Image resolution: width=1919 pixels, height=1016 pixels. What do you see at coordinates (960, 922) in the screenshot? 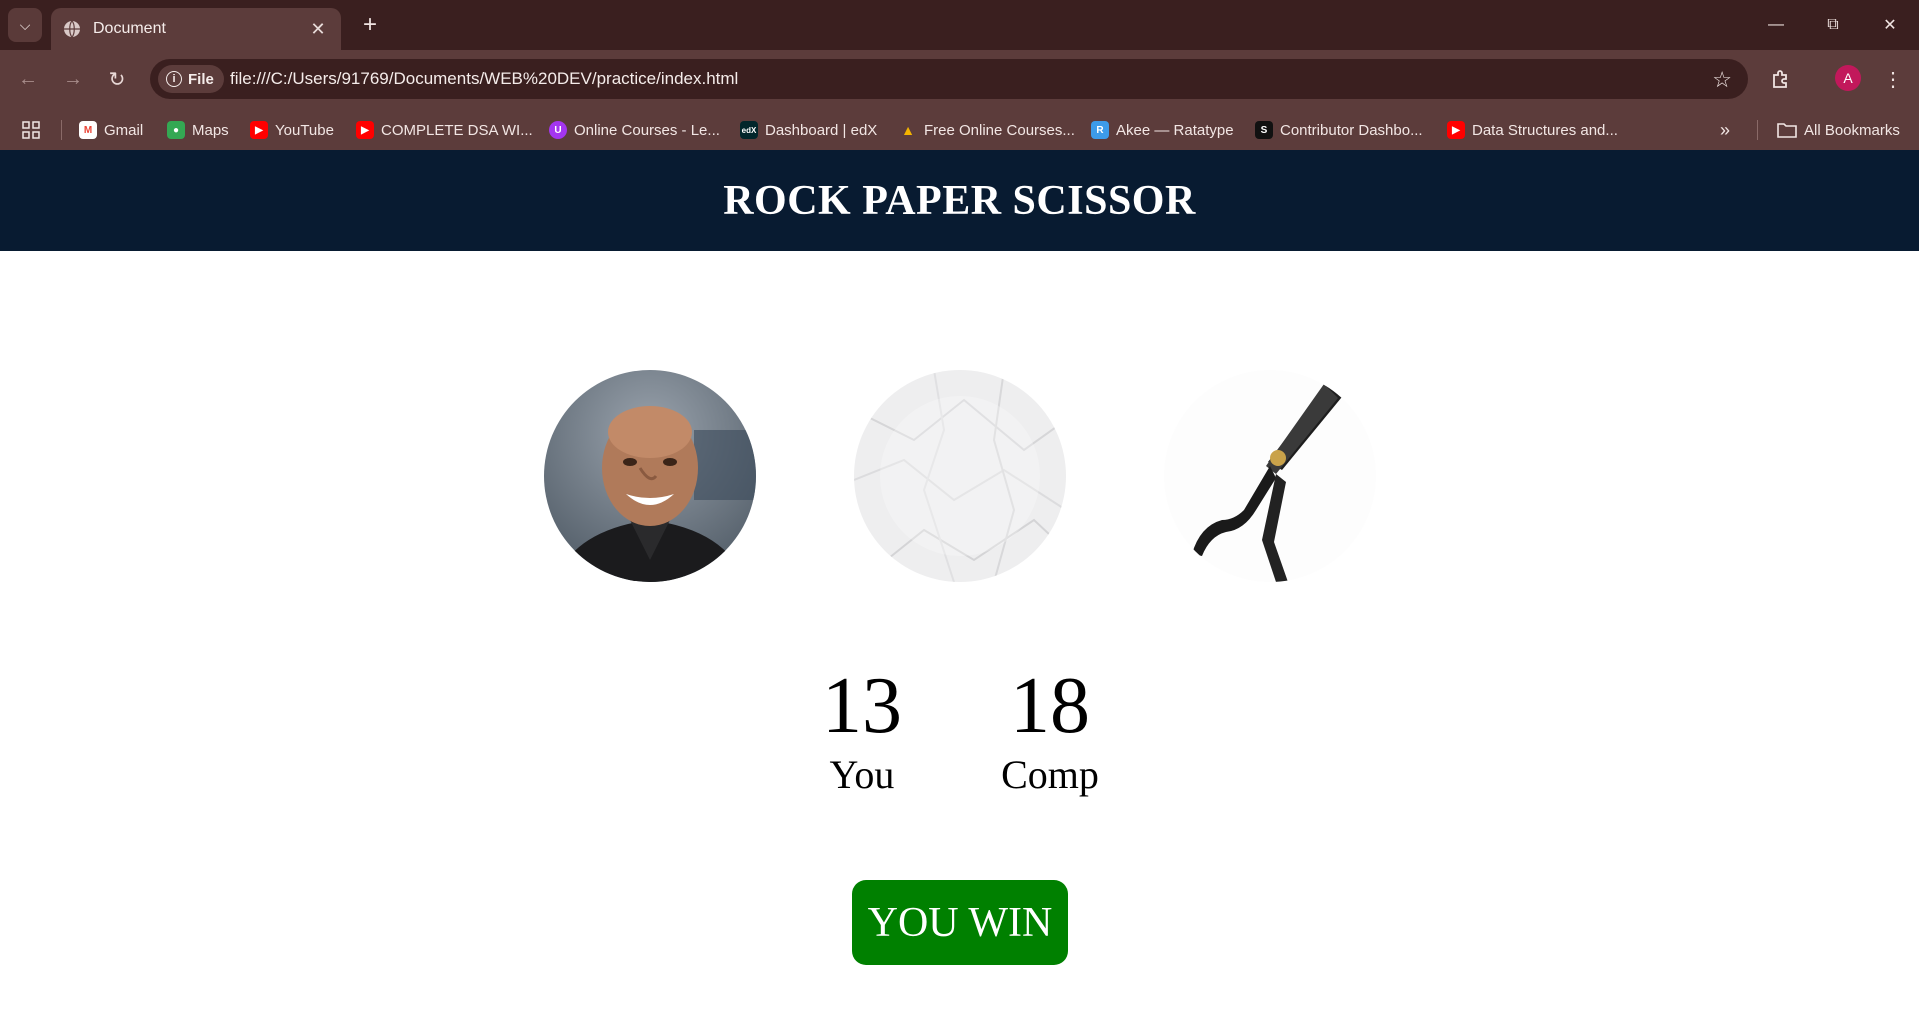
I see `result-message: YOU WIN` at bounding box center [960, 922].